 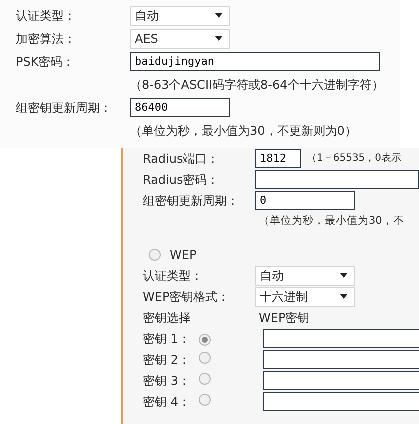 What do you see at coordinates (167, 360) in the screenshot?
I see `key-label: 密钥 2：` at bounding box center [167, 360].